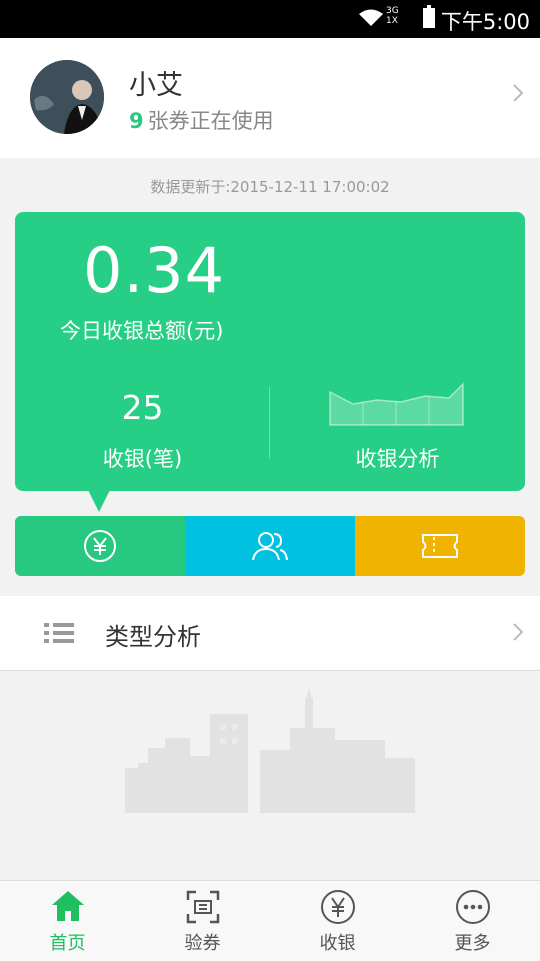  I want to click on battery-icon, so click(429, 16).